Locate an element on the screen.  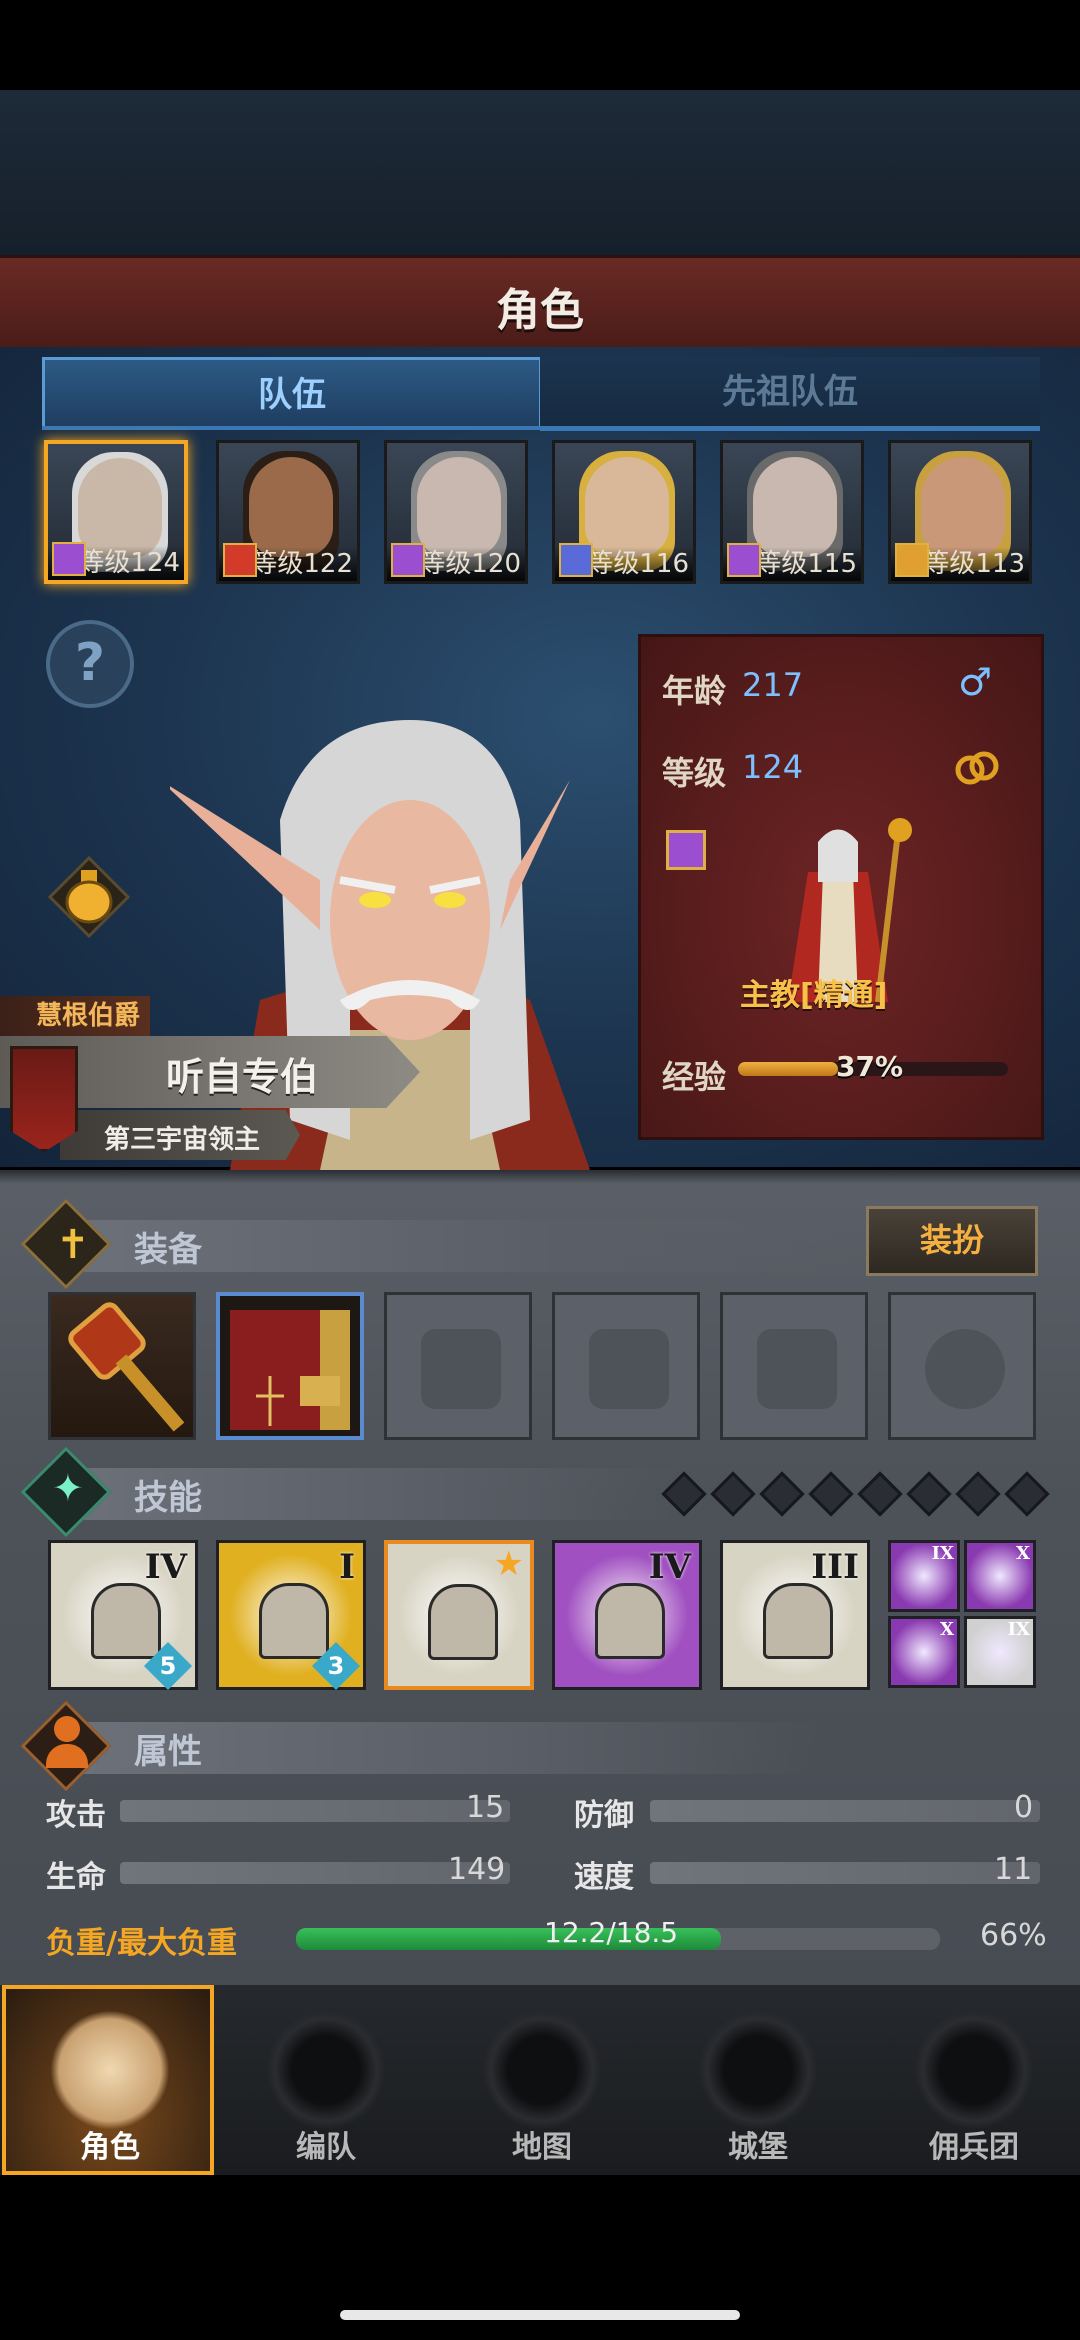
age-label: 年龄 is located at coordinates (694, 691).